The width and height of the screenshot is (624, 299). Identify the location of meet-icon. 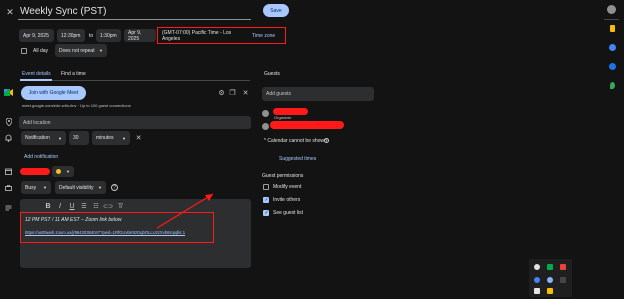
(550, 267).